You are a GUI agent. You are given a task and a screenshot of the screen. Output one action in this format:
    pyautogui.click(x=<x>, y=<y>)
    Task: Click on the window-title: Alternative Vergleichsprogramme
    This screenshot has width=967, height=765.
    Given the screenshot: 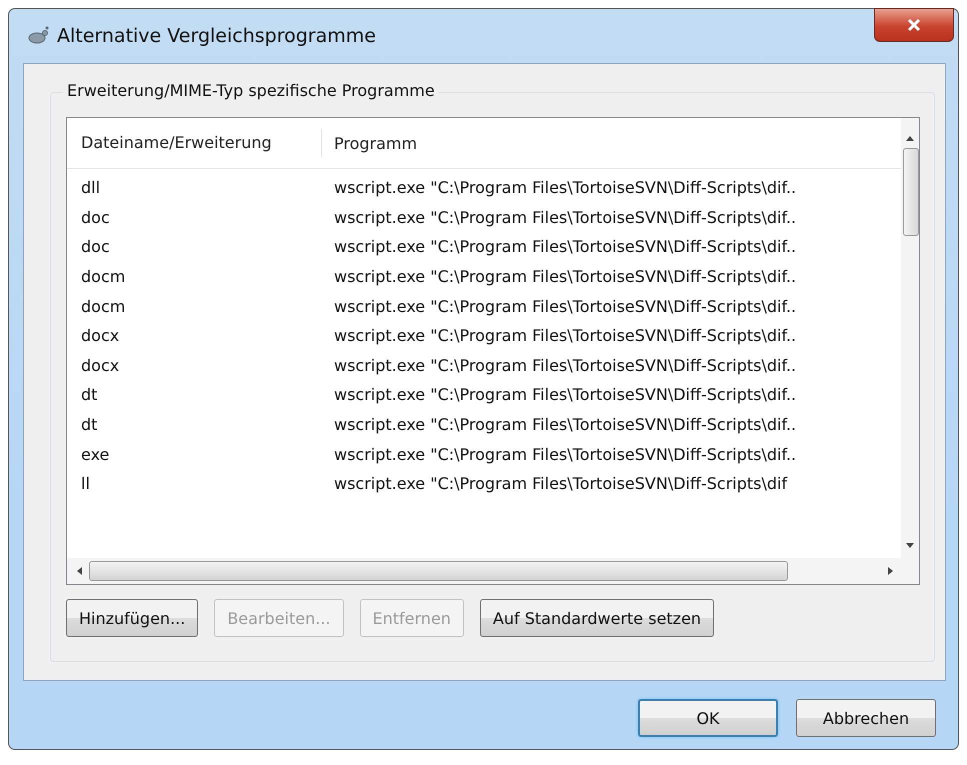 What is the action you would take?
    pyautogui.click(x=216, y=36)
    